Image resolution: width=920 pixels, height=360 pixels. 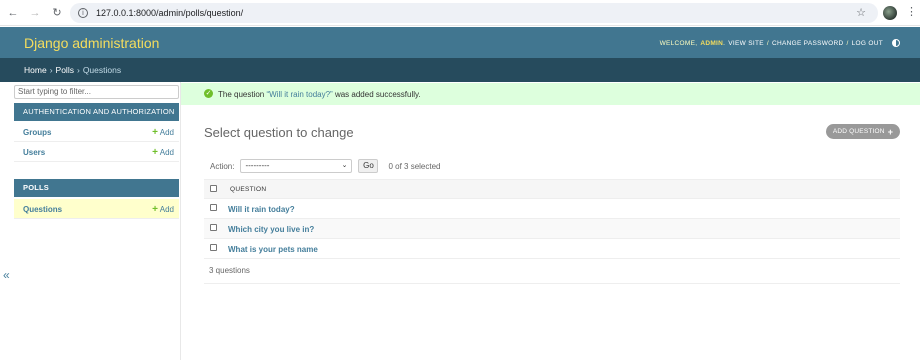 I want to click on module-caption-auth: Authentication and Authorization, so click(x=96, y=112).